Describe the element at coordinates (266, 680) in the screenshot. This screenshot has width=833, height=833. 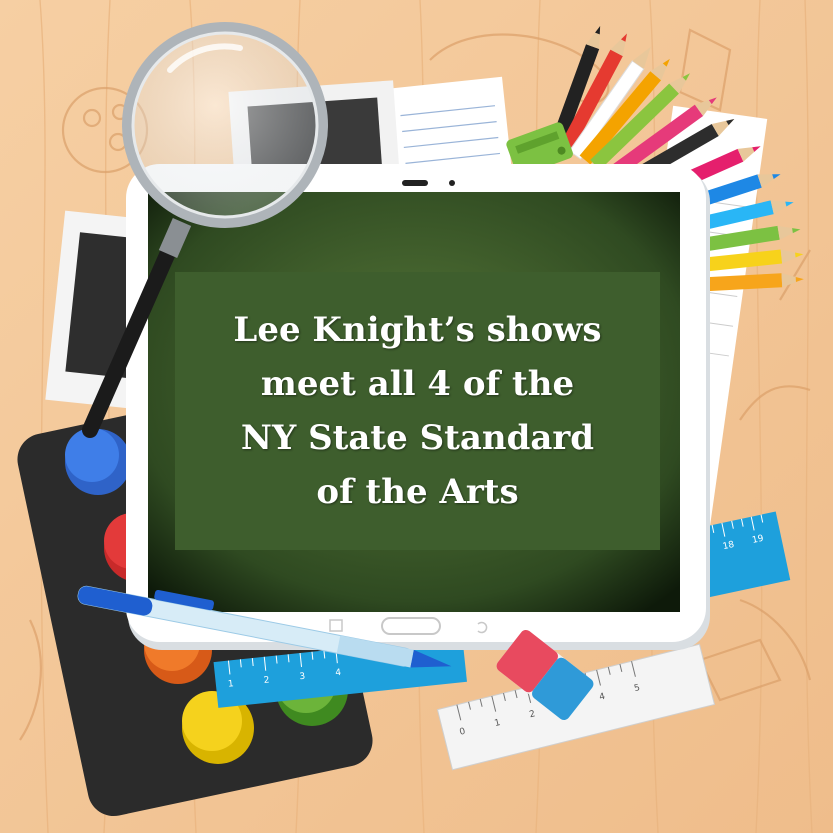
I see `ruler-blue-number-2: 2` at that location.